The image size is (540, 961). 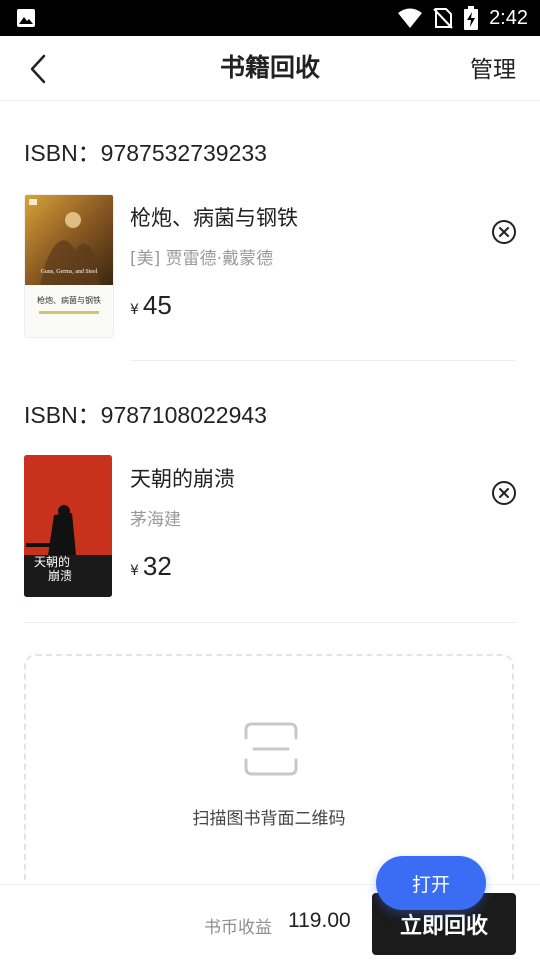 I want to click on book-price: ¥45, so click(x=151, y=305).